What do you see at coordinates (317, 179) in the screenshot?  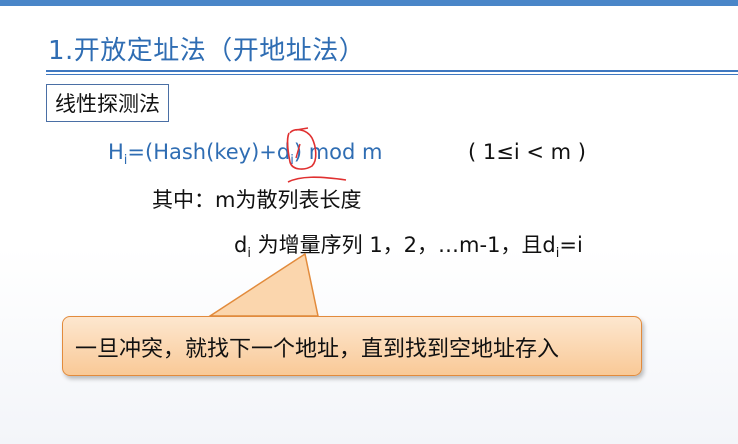 I see `hand-underline-annotation` at bounding box center [317, 179].